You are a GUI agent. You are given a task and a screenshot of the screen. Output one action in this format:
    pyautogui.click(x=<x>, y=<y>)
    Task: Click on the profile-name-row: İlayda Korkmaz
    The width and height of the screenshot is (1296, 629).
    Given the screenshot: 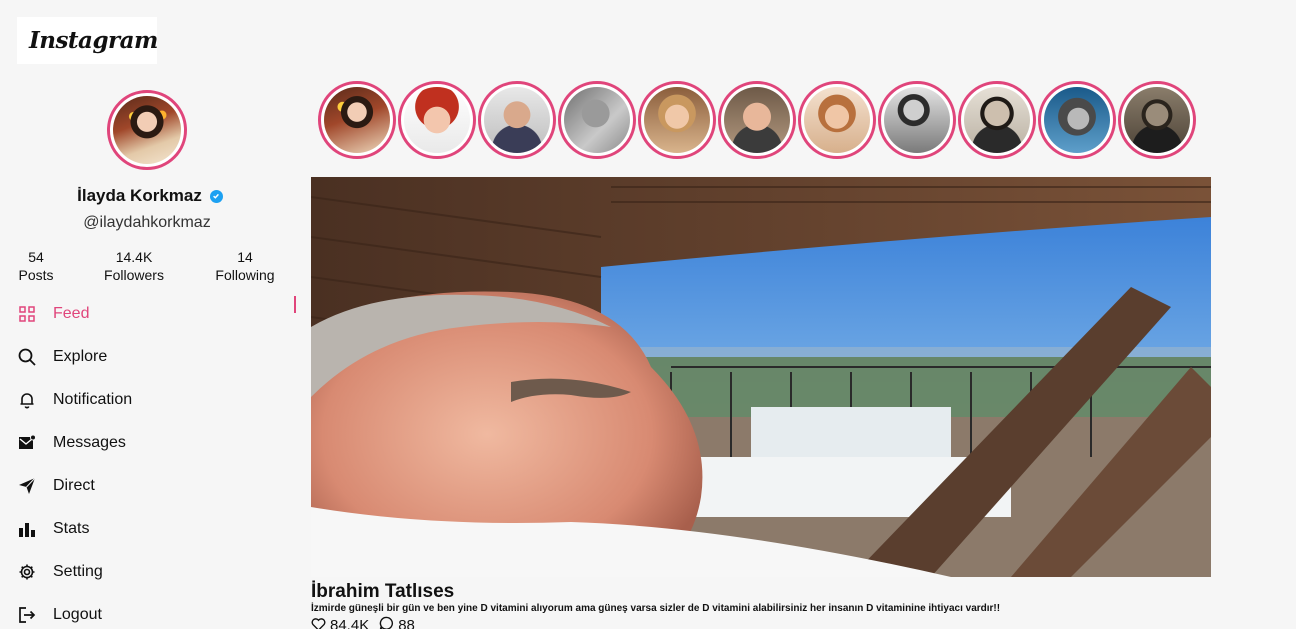 What is the action you would take?
    pyautogui.click(x=145, y=196)
    